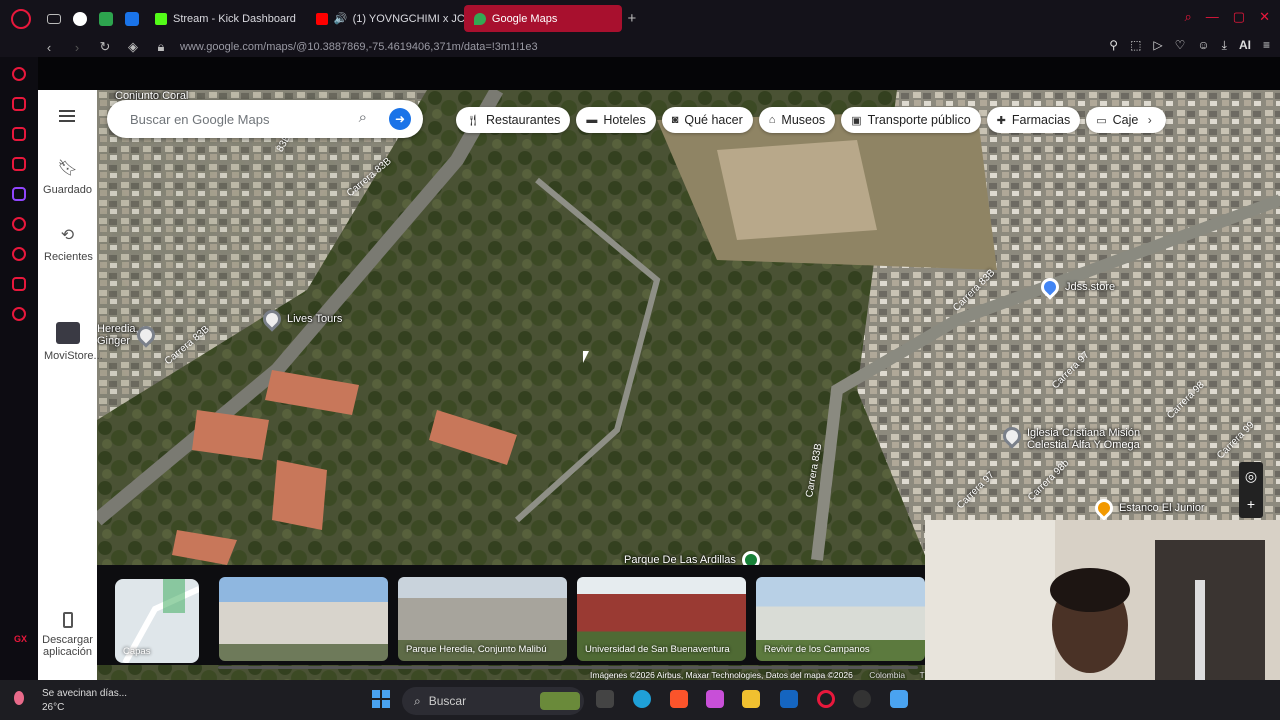 The height and width of the screenshot is (720, 1280). Describe the element at coordinates (482, 619) in the screenshot. I see `photo-thumb: Parque Heredia, Conjunto Malibú` at that location.